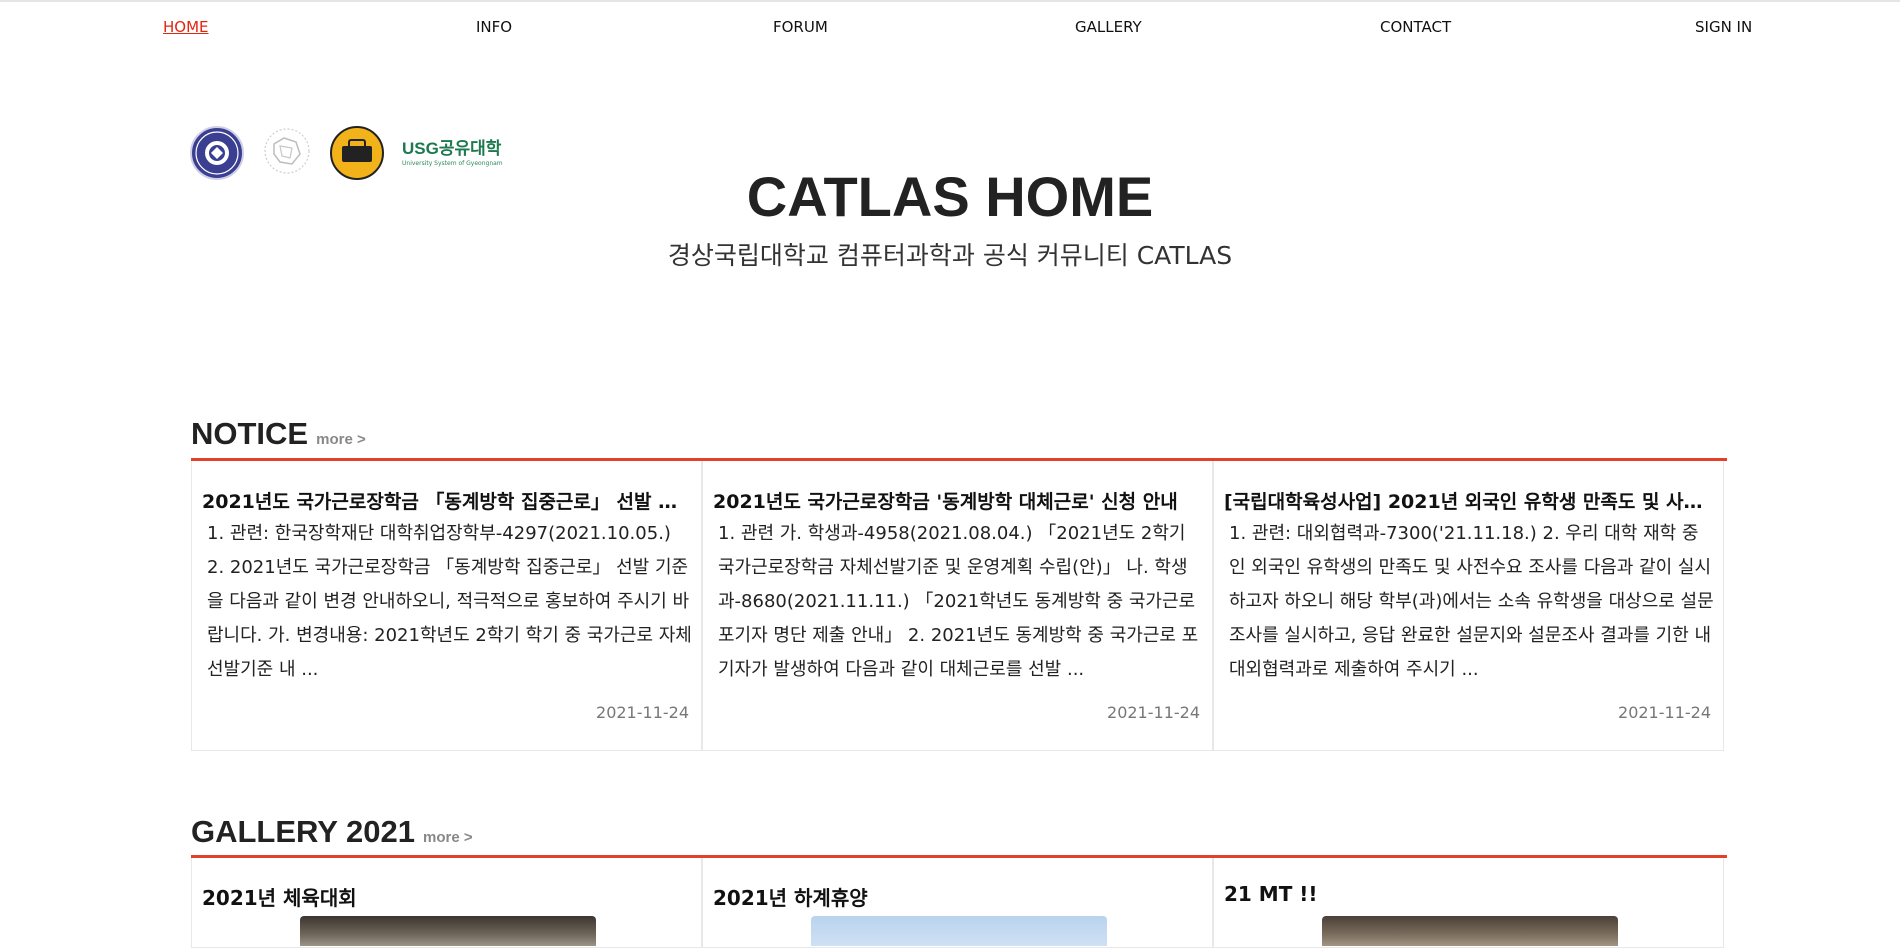 Image resolution: width=1900 pixels, height=948 pixels. Describe the element at coordinates (950, 29) in the screenshot. I see `main-nav: HOME INFO FORUM GALLERY CONTACT SIGN IN` at that location.